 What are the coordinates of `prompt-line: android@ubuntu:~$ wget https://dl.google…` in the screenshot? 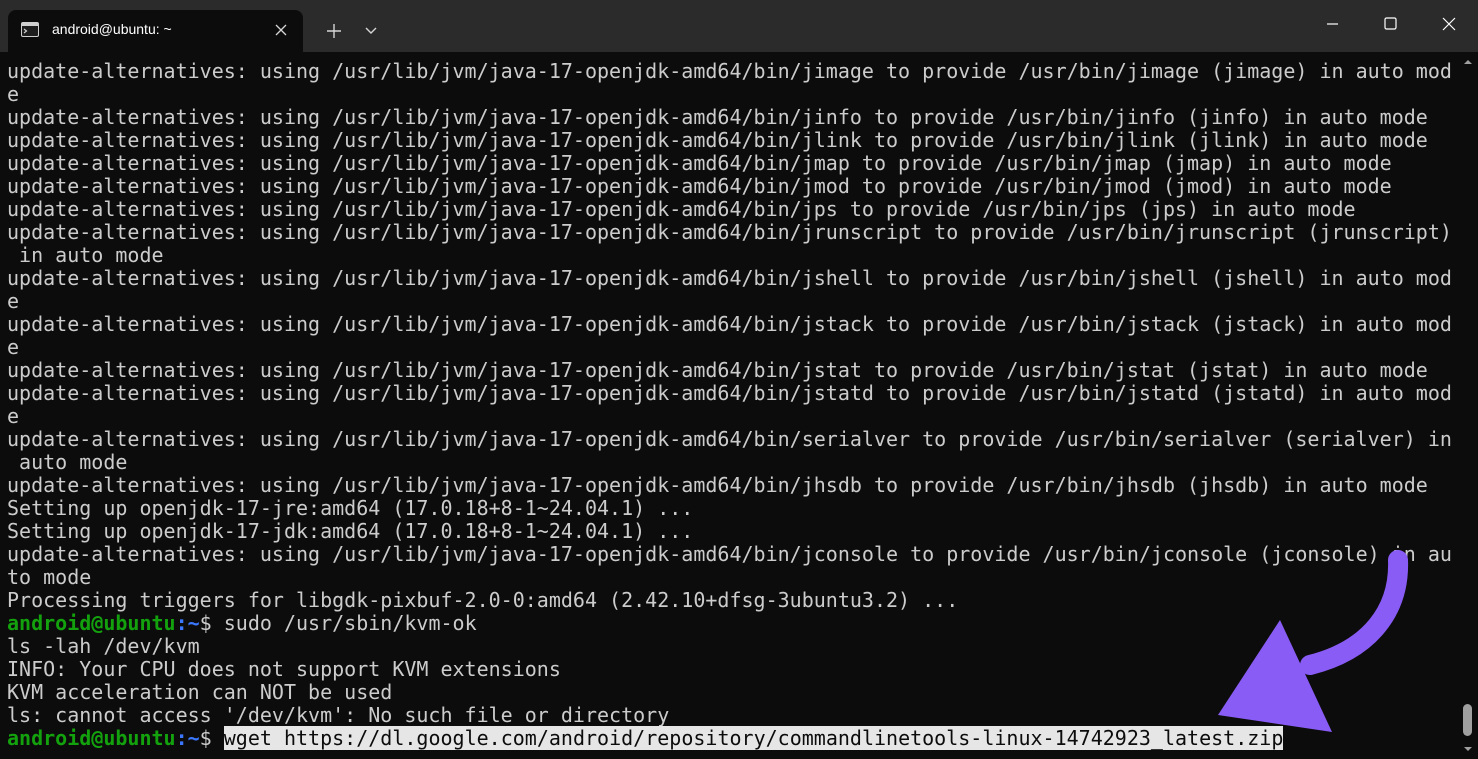 It's located at (729, 738).